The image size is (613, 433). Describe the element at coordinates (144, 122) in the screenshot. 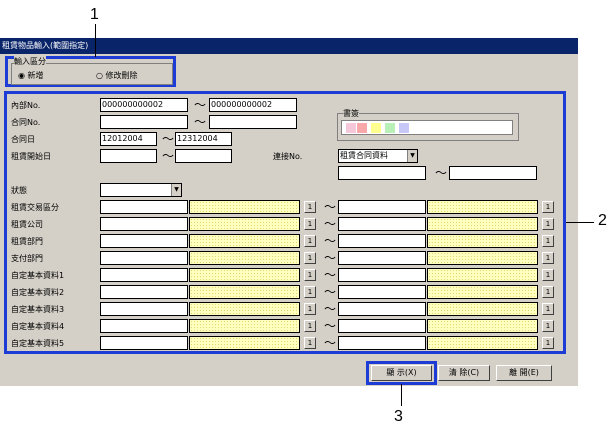

I see `contract-no-from-input` at that location.